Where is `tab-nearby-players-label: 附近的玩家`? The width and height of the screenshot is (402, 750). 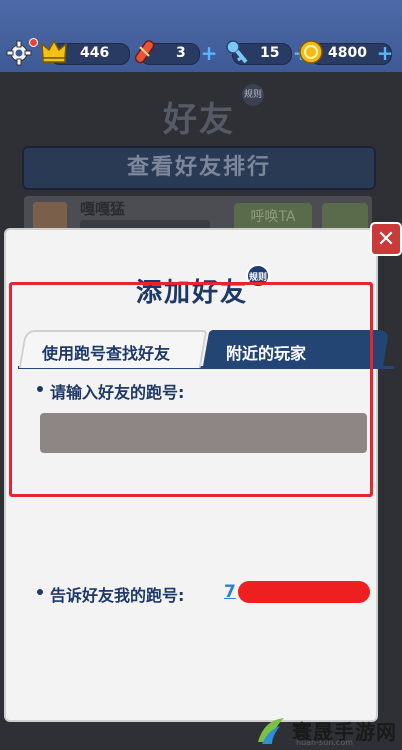
tab-nearby-players-label: 附近的玩家 is located at coordinates (266, 353).